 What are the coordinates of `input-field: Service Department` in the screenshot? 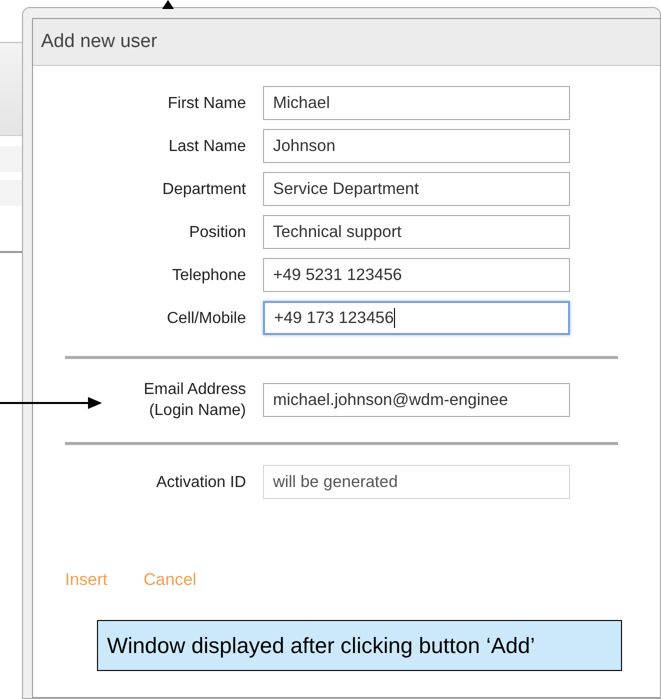 It's located at (416, 189).